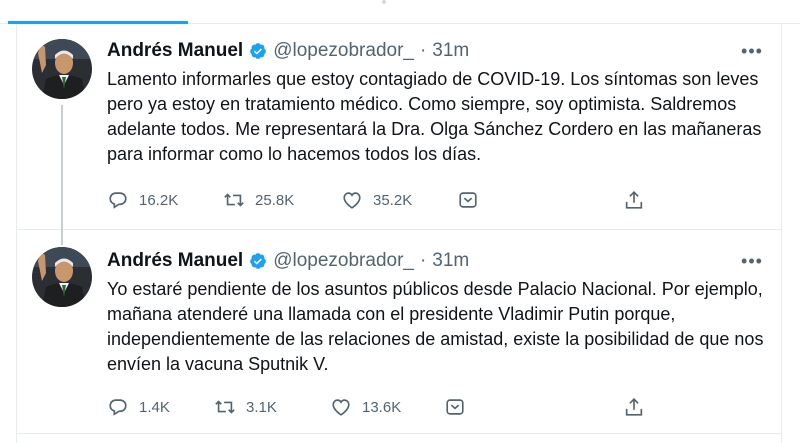 The image size is (800, 443). I want to click on reply-button: 16.2K, so click(142, 200).